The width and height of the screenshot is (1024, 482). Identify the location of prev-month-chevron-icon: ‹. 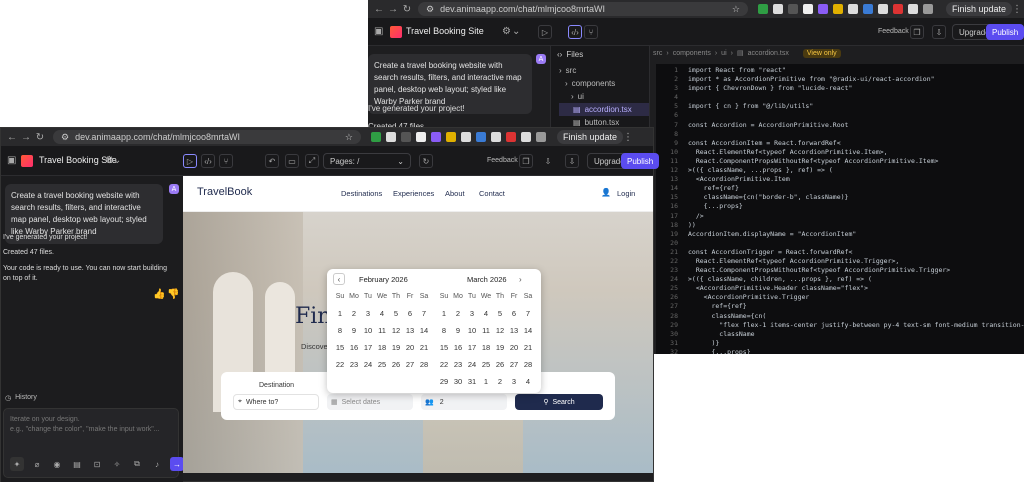
(339, 279).